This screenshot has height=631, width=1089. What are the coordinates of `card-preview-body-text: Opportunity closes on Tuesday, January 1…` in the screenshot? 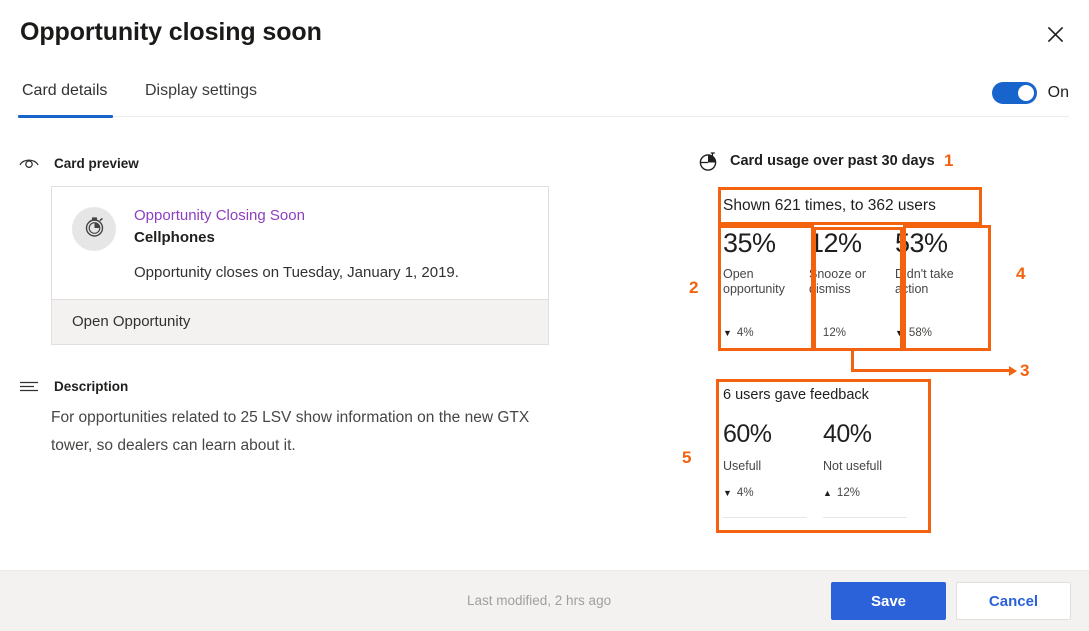 It's located at (296, 272).